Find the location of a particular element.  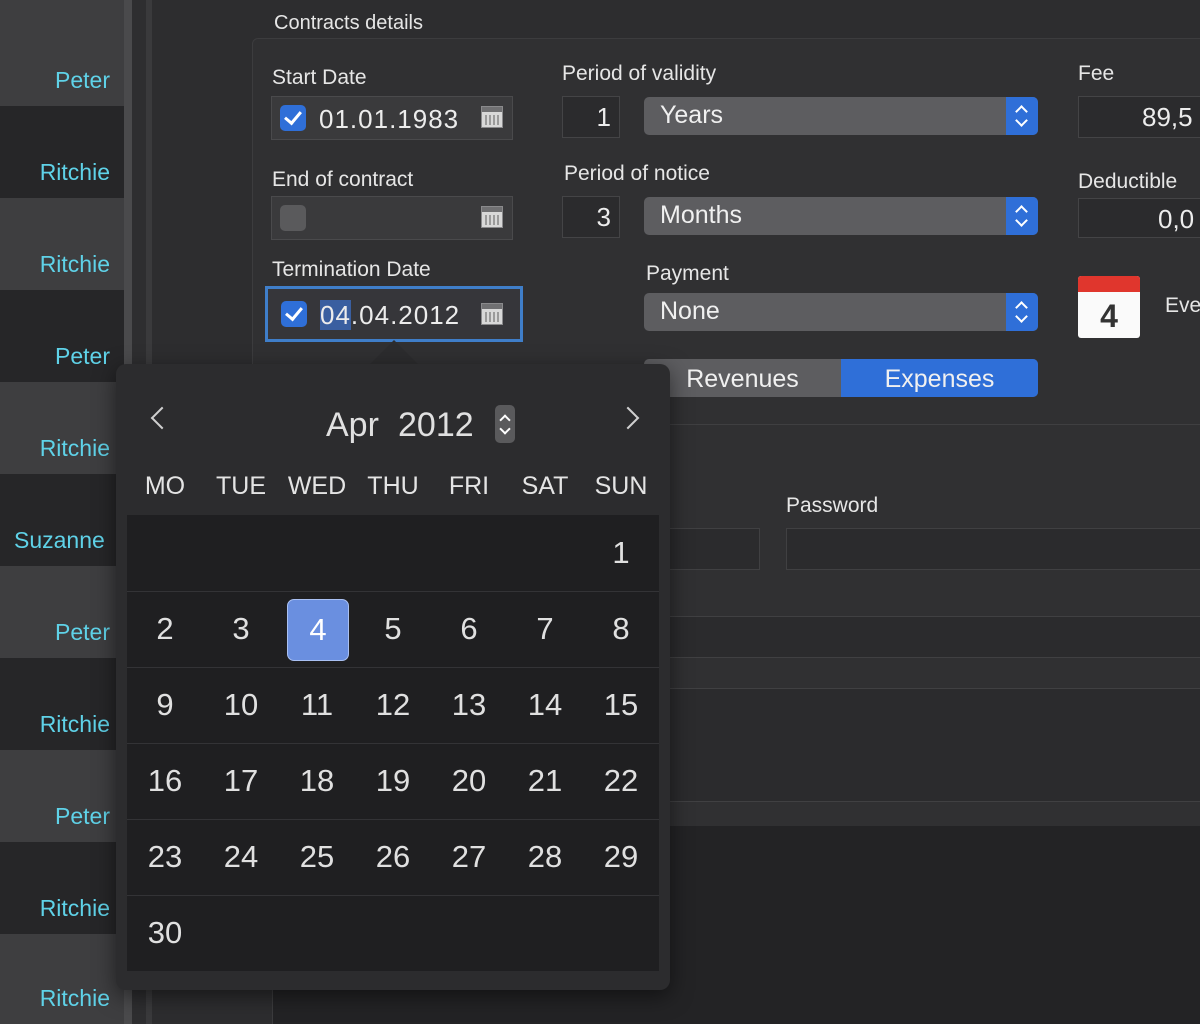

weekday-header: FRI is located at coordinates (469, 486).